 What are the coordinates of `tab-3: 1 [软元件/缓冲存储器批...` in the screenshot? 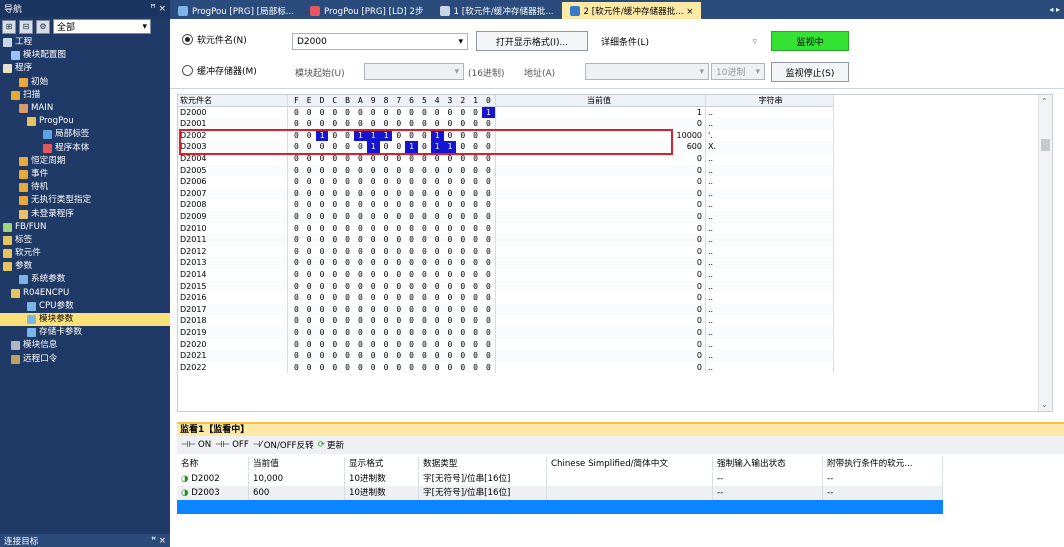 It's located at (497, 10).